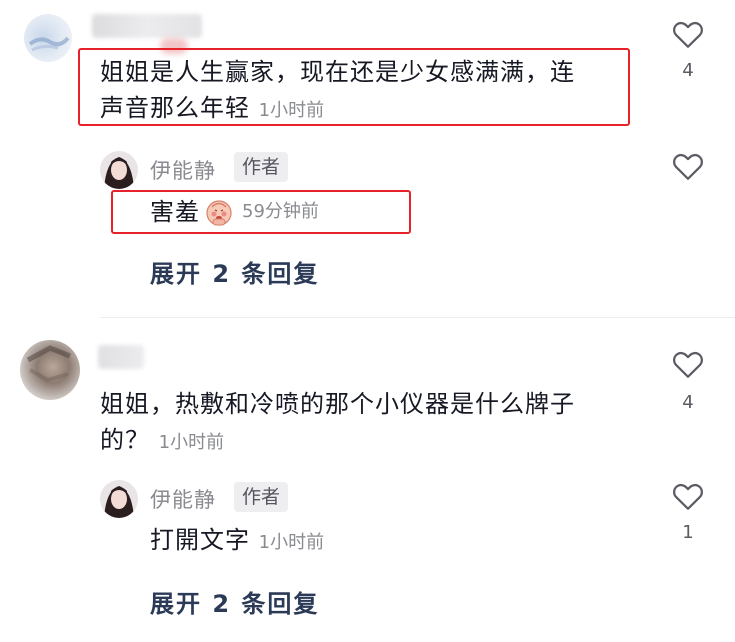 The width and height of the screenshot is (735, 642). I want to click on reply-time: 1小时前, so click(291, 542).